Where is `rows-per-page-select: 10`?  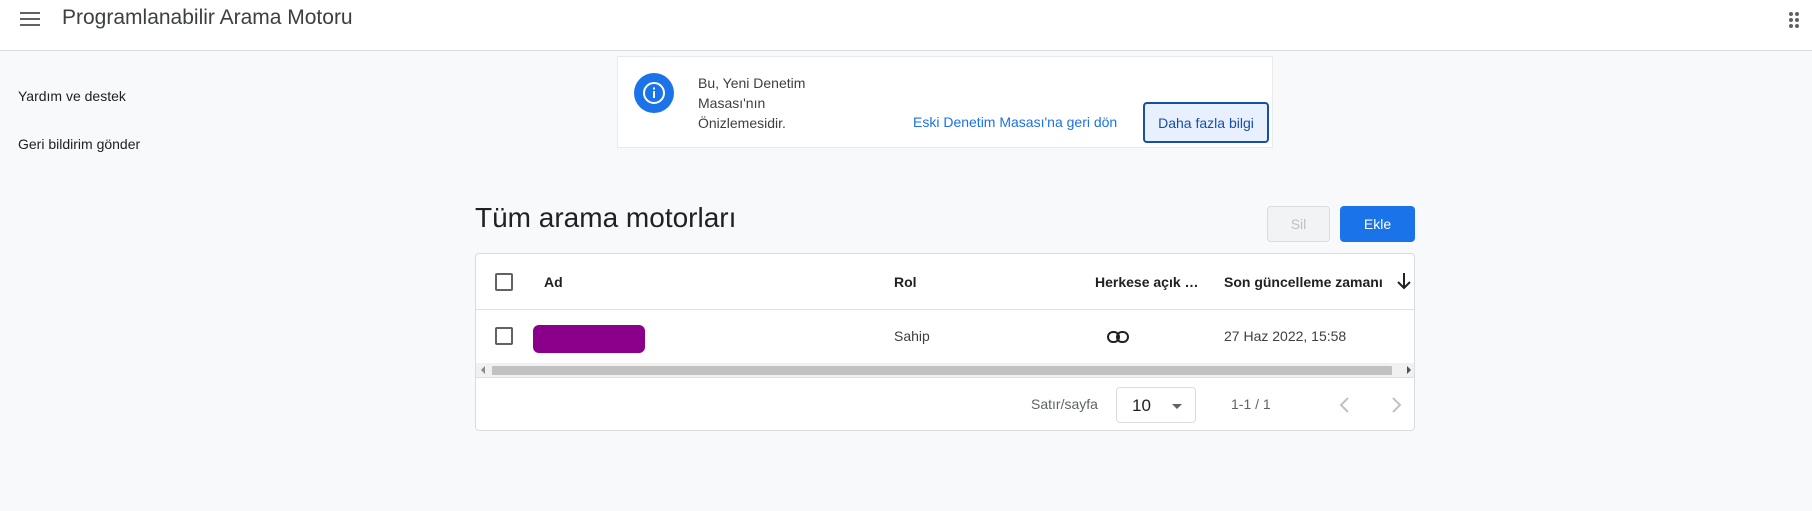 rows-per-page-select: 10 is located at coordinates (1156, 405).